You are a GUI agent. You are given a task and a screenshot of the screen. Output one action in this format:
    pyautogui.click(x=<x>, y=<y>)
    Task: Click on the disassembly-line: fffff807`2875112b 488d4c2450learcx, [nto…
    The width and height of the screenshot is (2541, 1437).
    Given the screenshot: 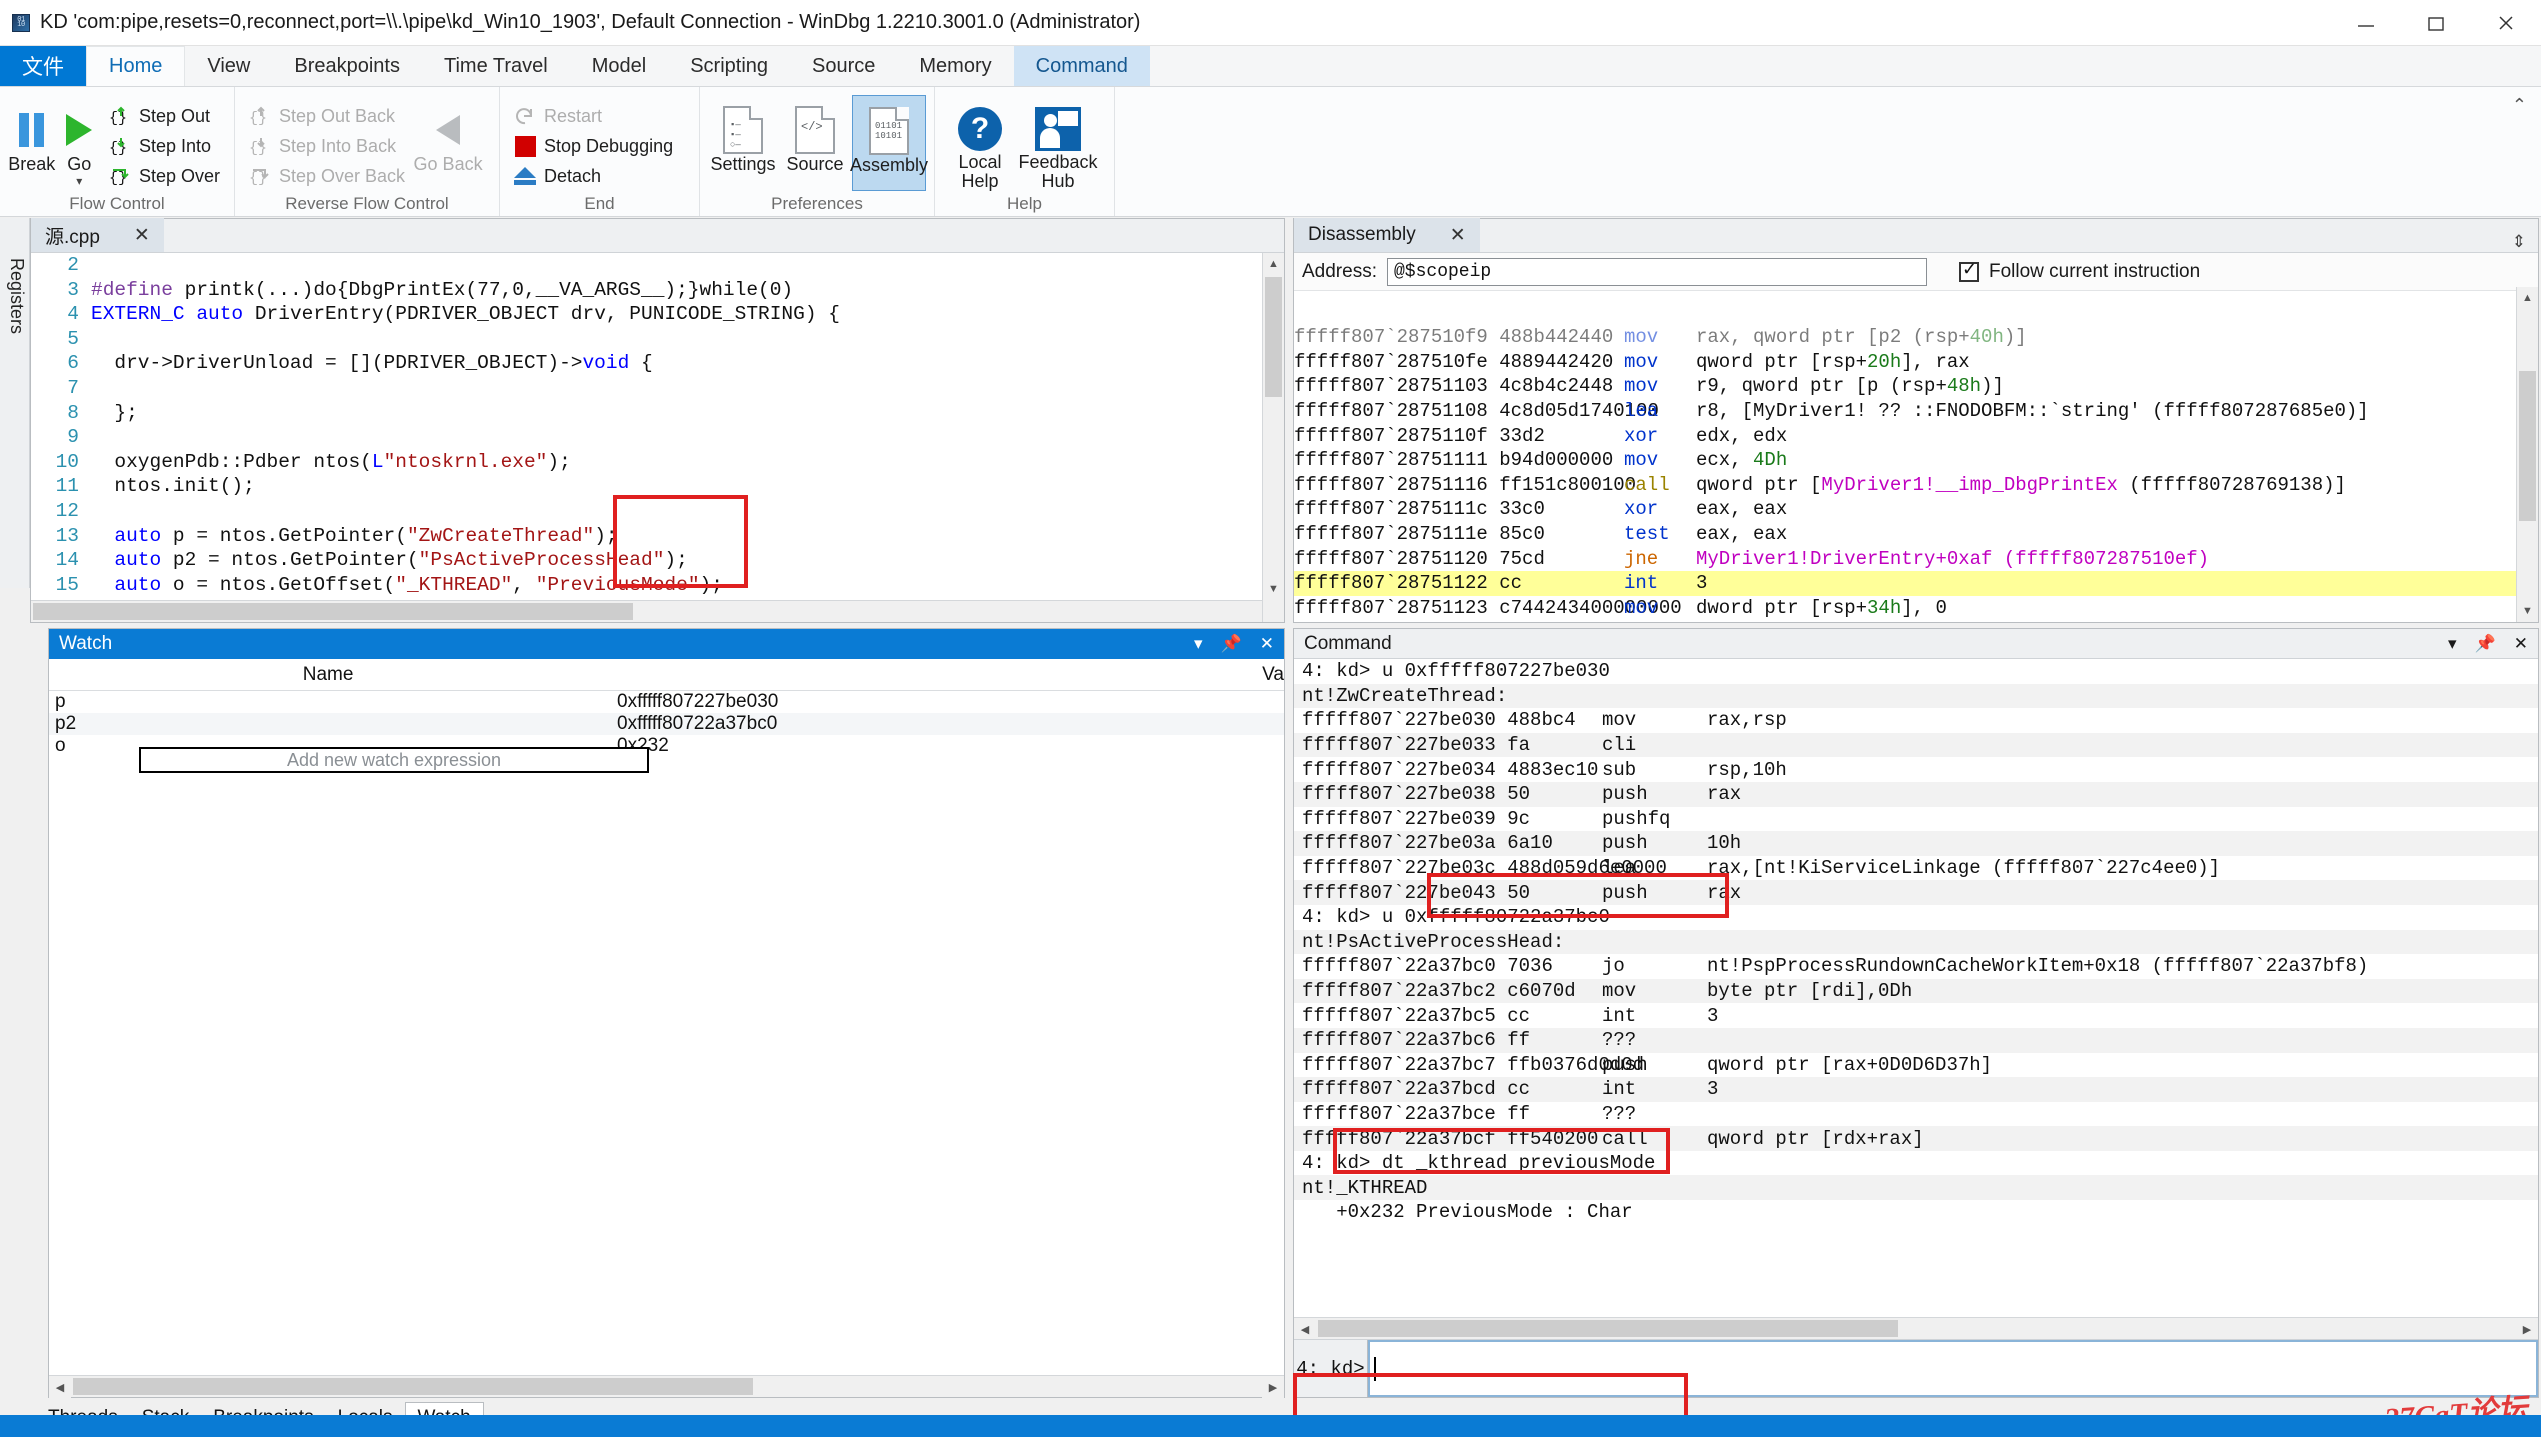 What is the action you would take?
    pyautogui.click(x=1905, y=621)
    